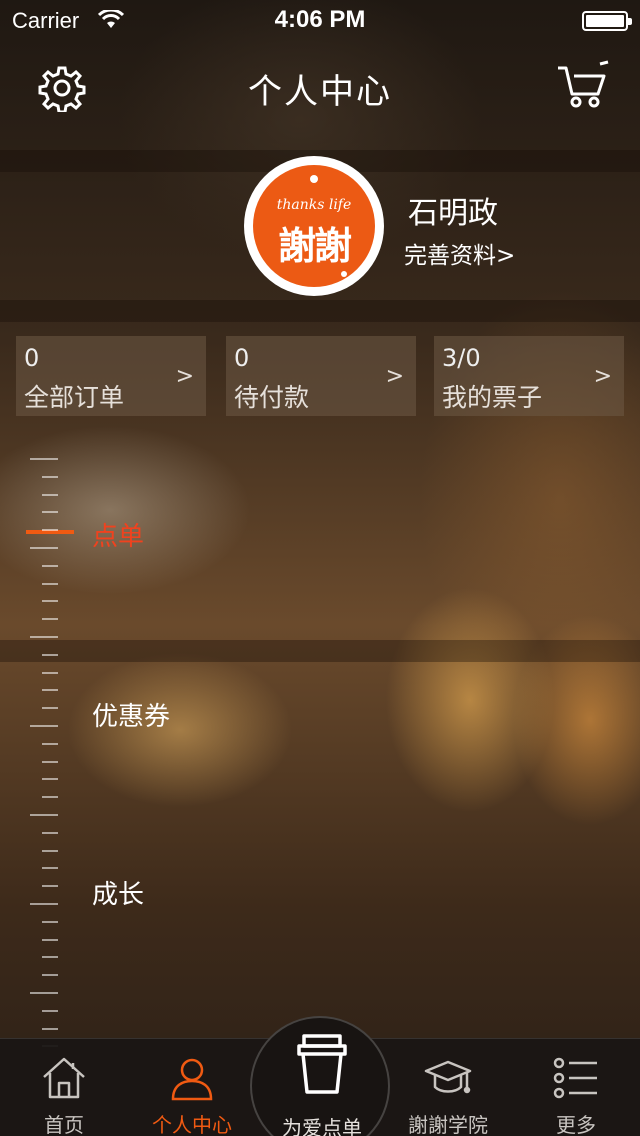 This screenshot has width=640, height=1136. I want to click on logo-tagline: thanks life, so click(314, 205).